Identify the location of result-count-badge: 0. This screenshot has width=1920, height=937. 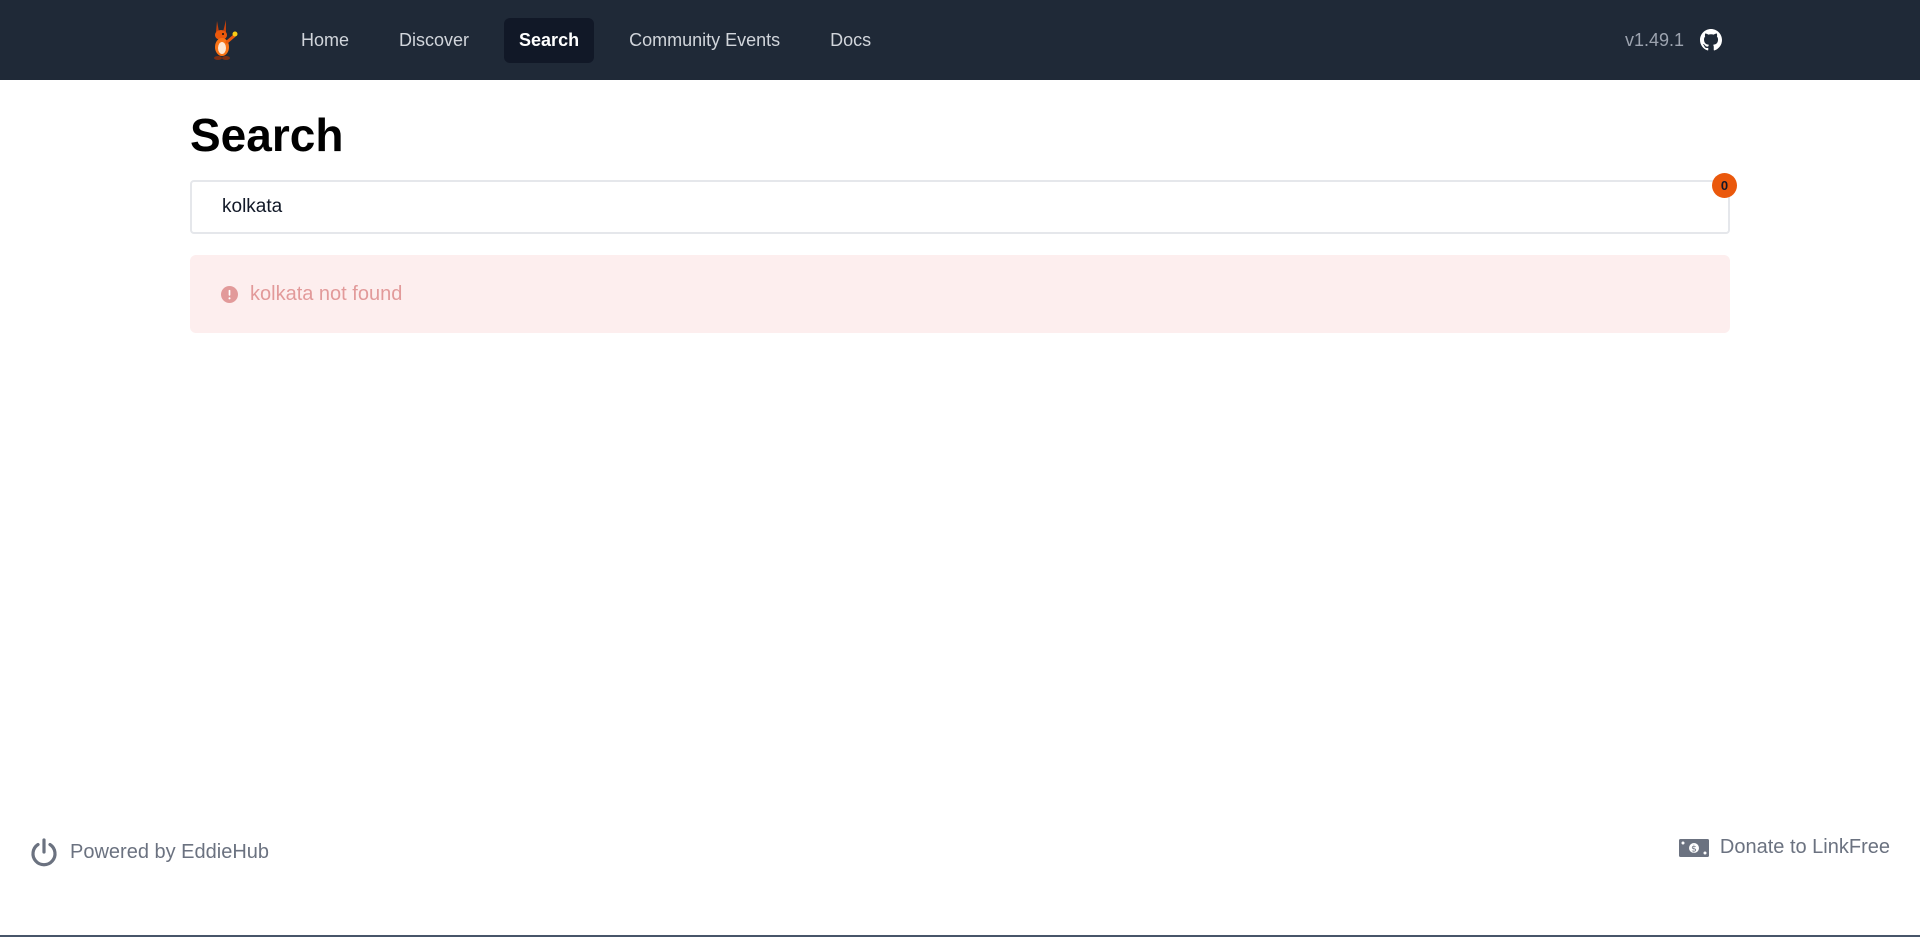
(1724, 185).